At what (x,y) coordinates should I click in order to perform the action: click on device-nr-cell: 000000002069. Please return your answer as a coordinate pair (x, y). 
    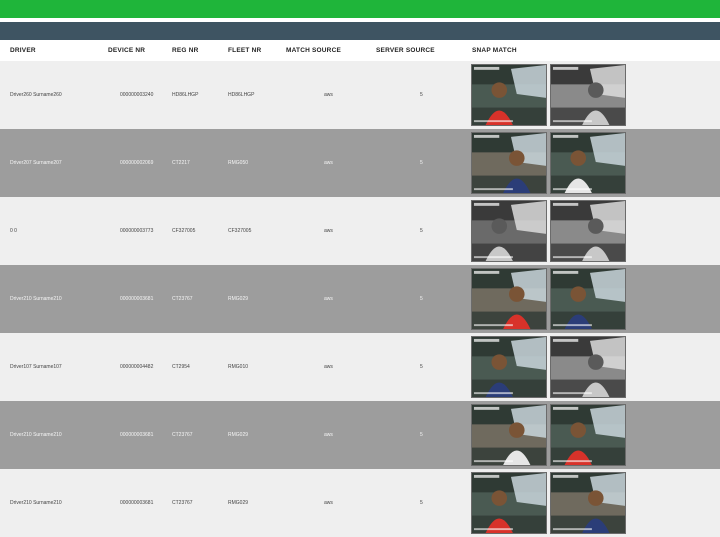
    Looking at the image, I should click on (137, 163).